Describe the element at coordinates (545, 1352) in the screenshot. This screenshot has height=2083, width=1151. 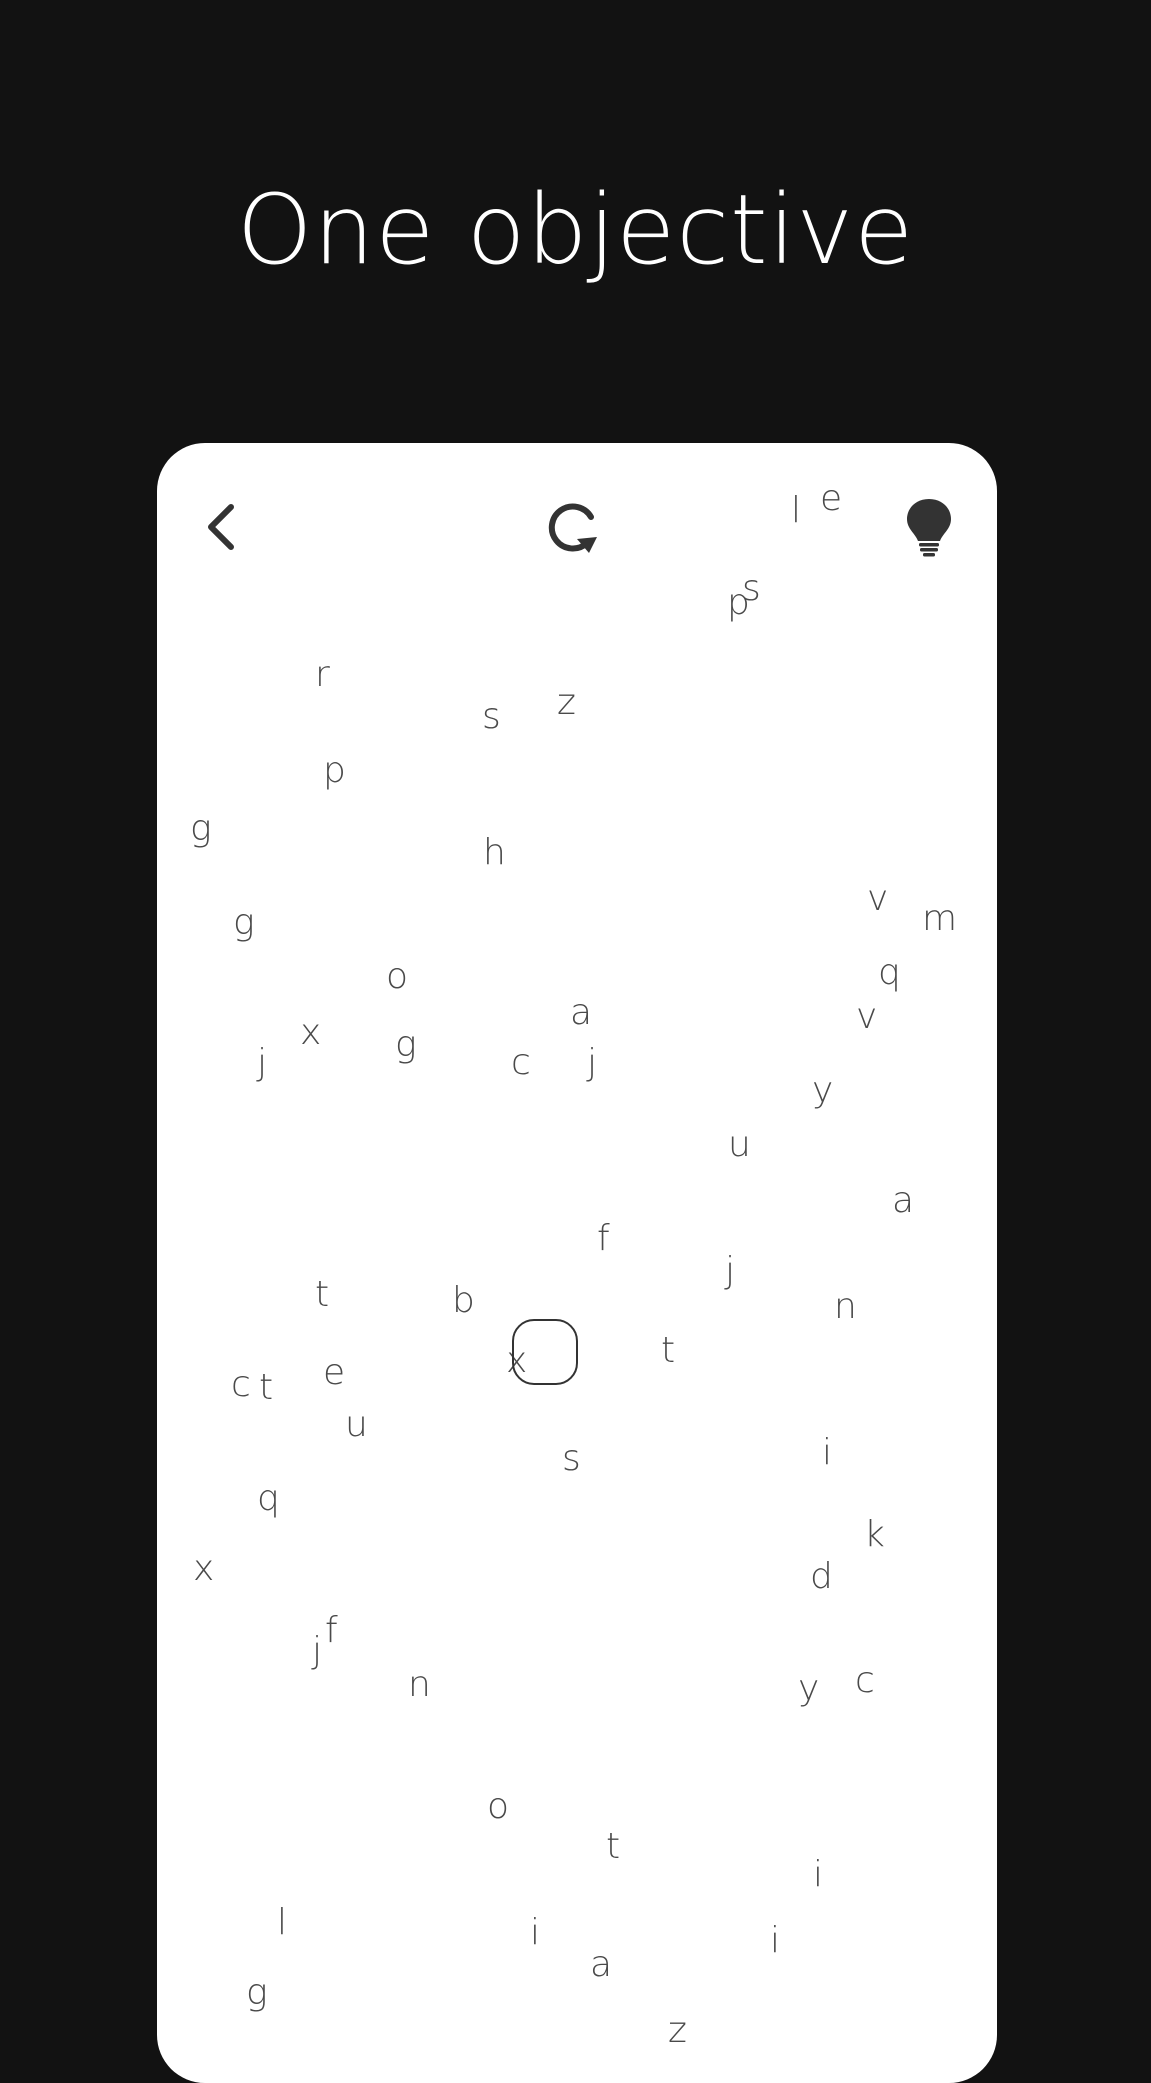
I see `player-square` at that location.